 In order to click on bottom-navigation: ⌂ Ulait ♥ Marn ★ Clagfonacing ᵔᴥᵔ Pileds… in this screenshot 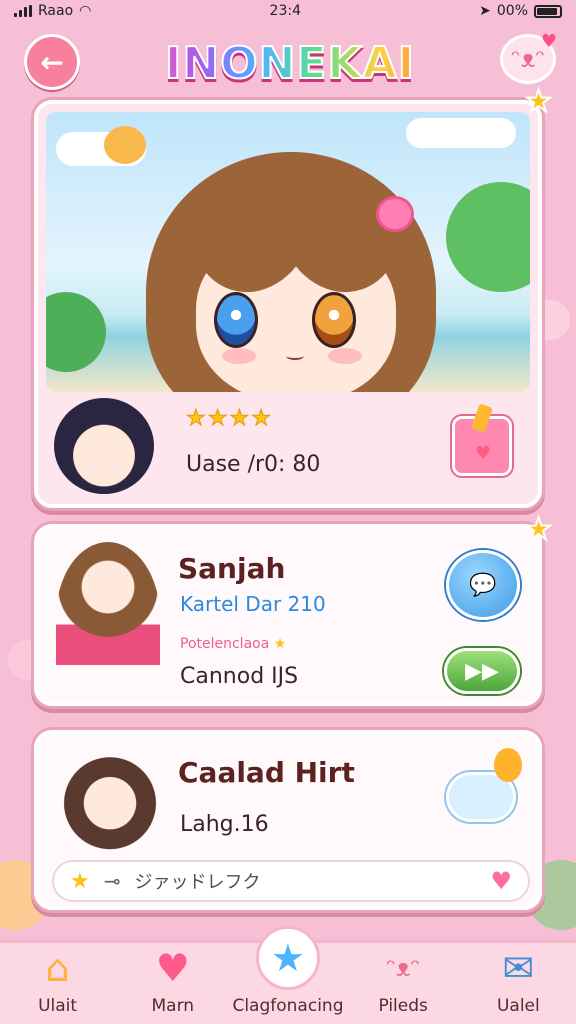, I will do `click(288, 975)`.